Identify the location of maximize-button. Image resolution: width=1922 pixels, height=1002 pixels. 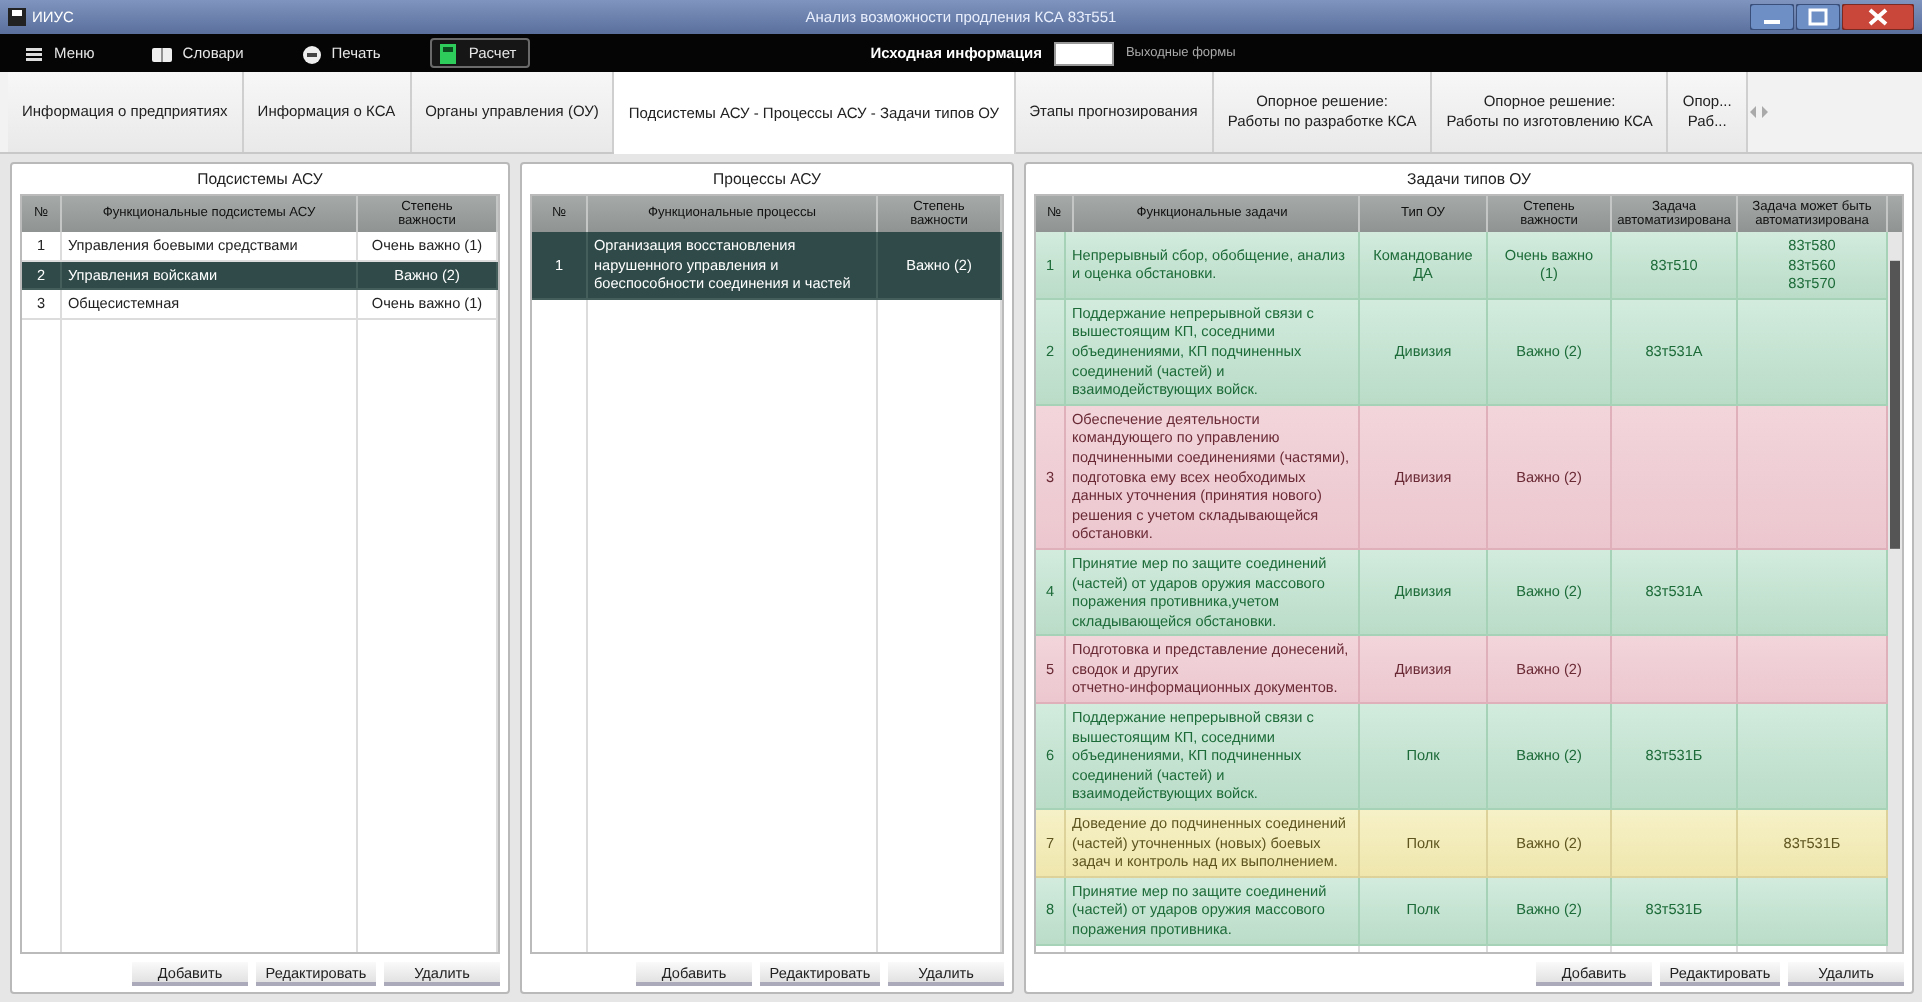
(1818, 17).